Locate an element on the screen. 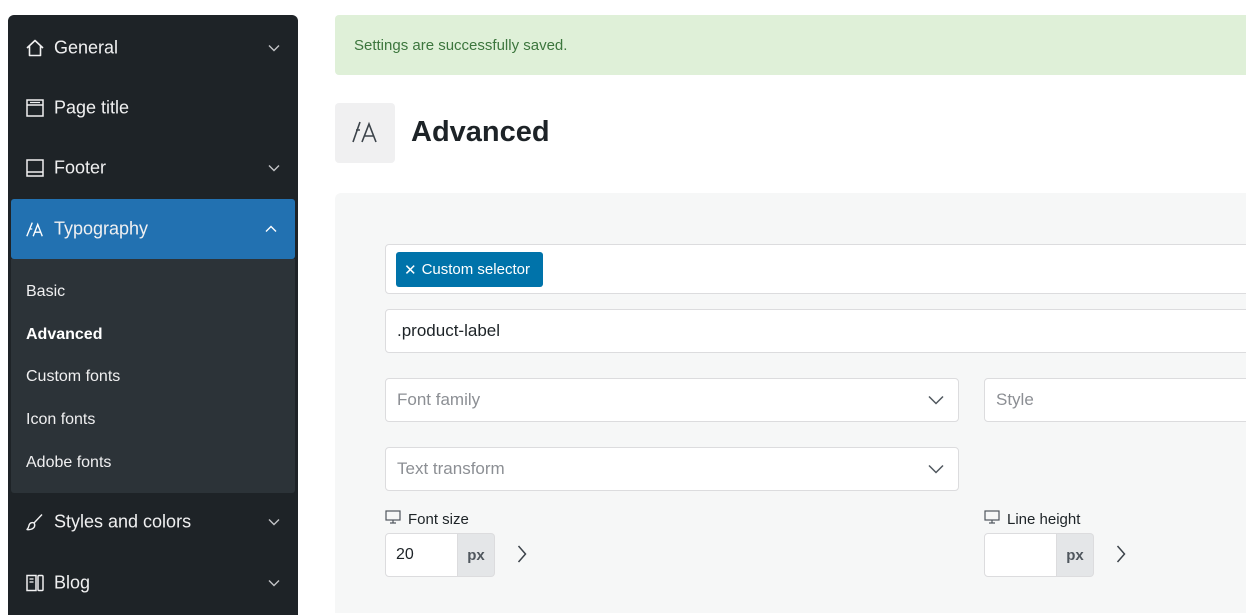 The height and width of the screenshot is (615, 1246). blog-icon is located at coordinates (35, 583).